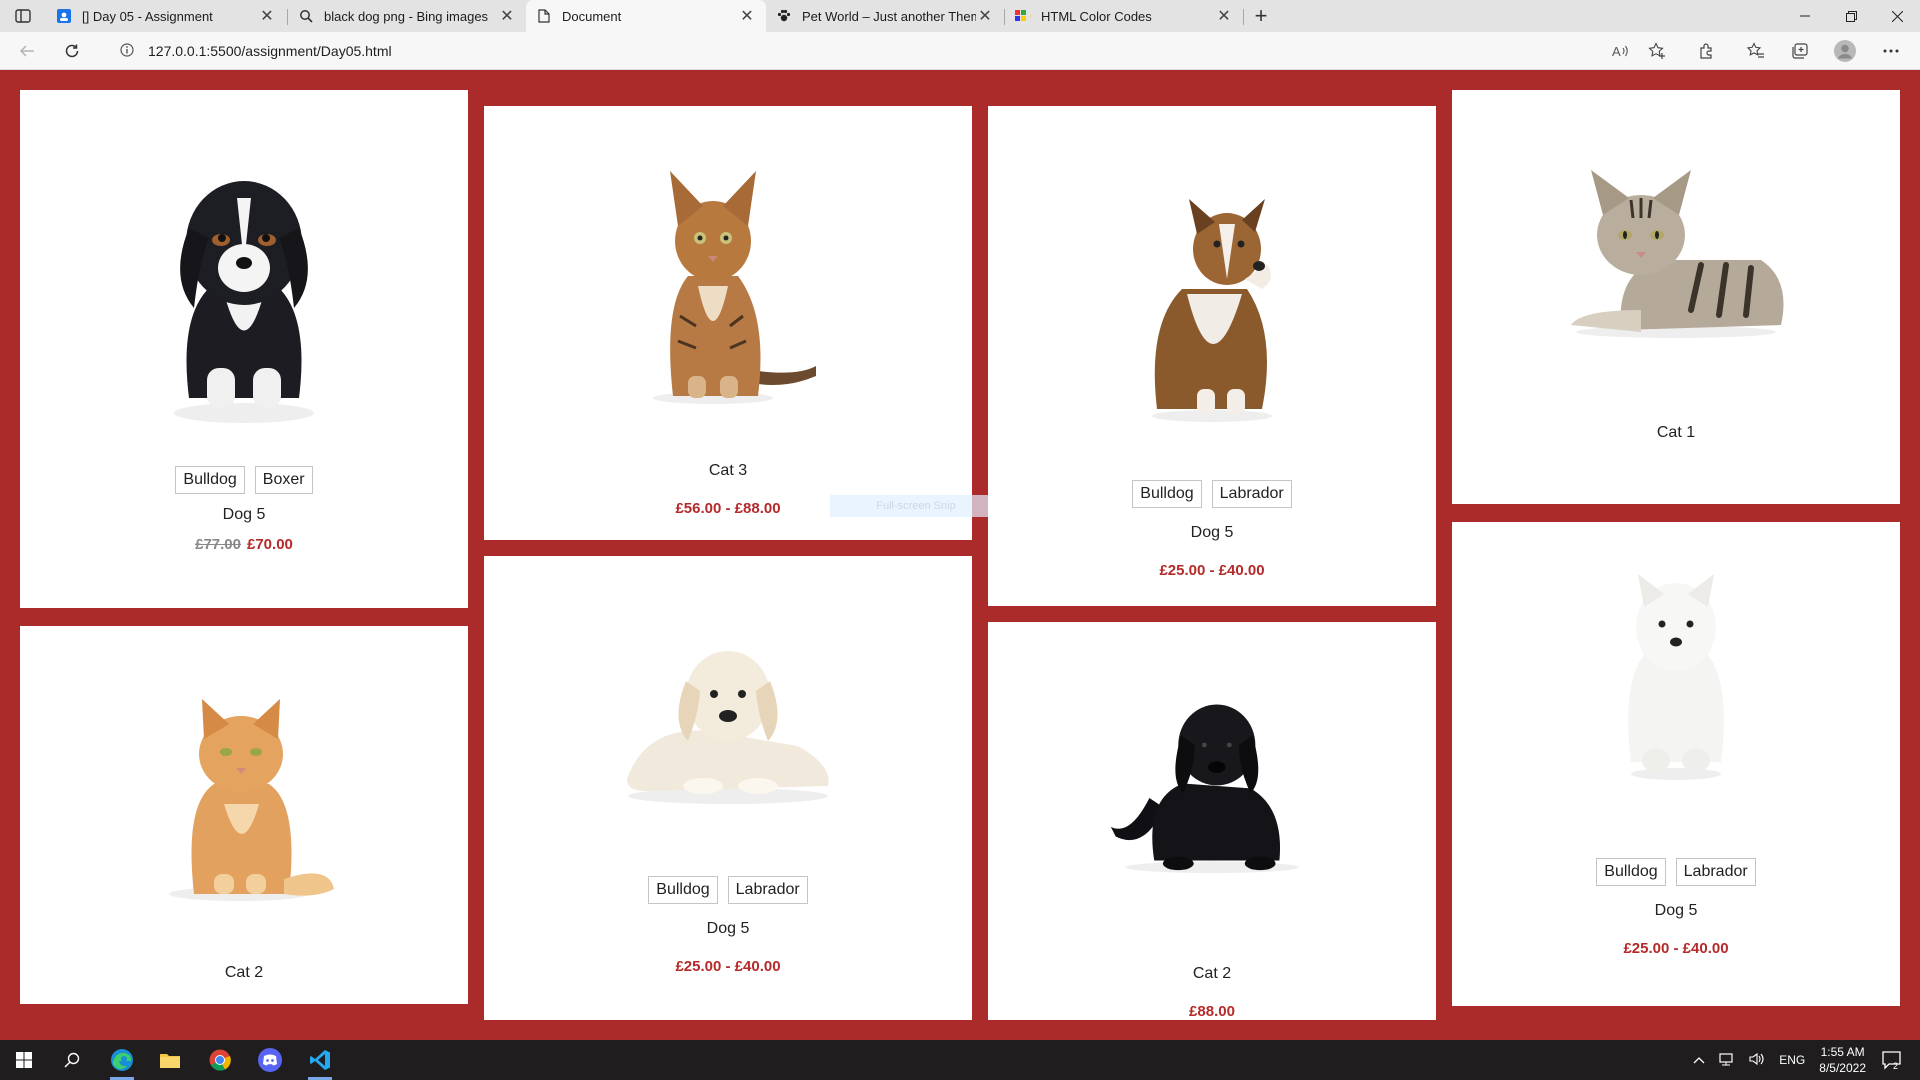 This screenshot has height=1080, width=1920. I want to click on chrome-icon, so click(220, 1060).